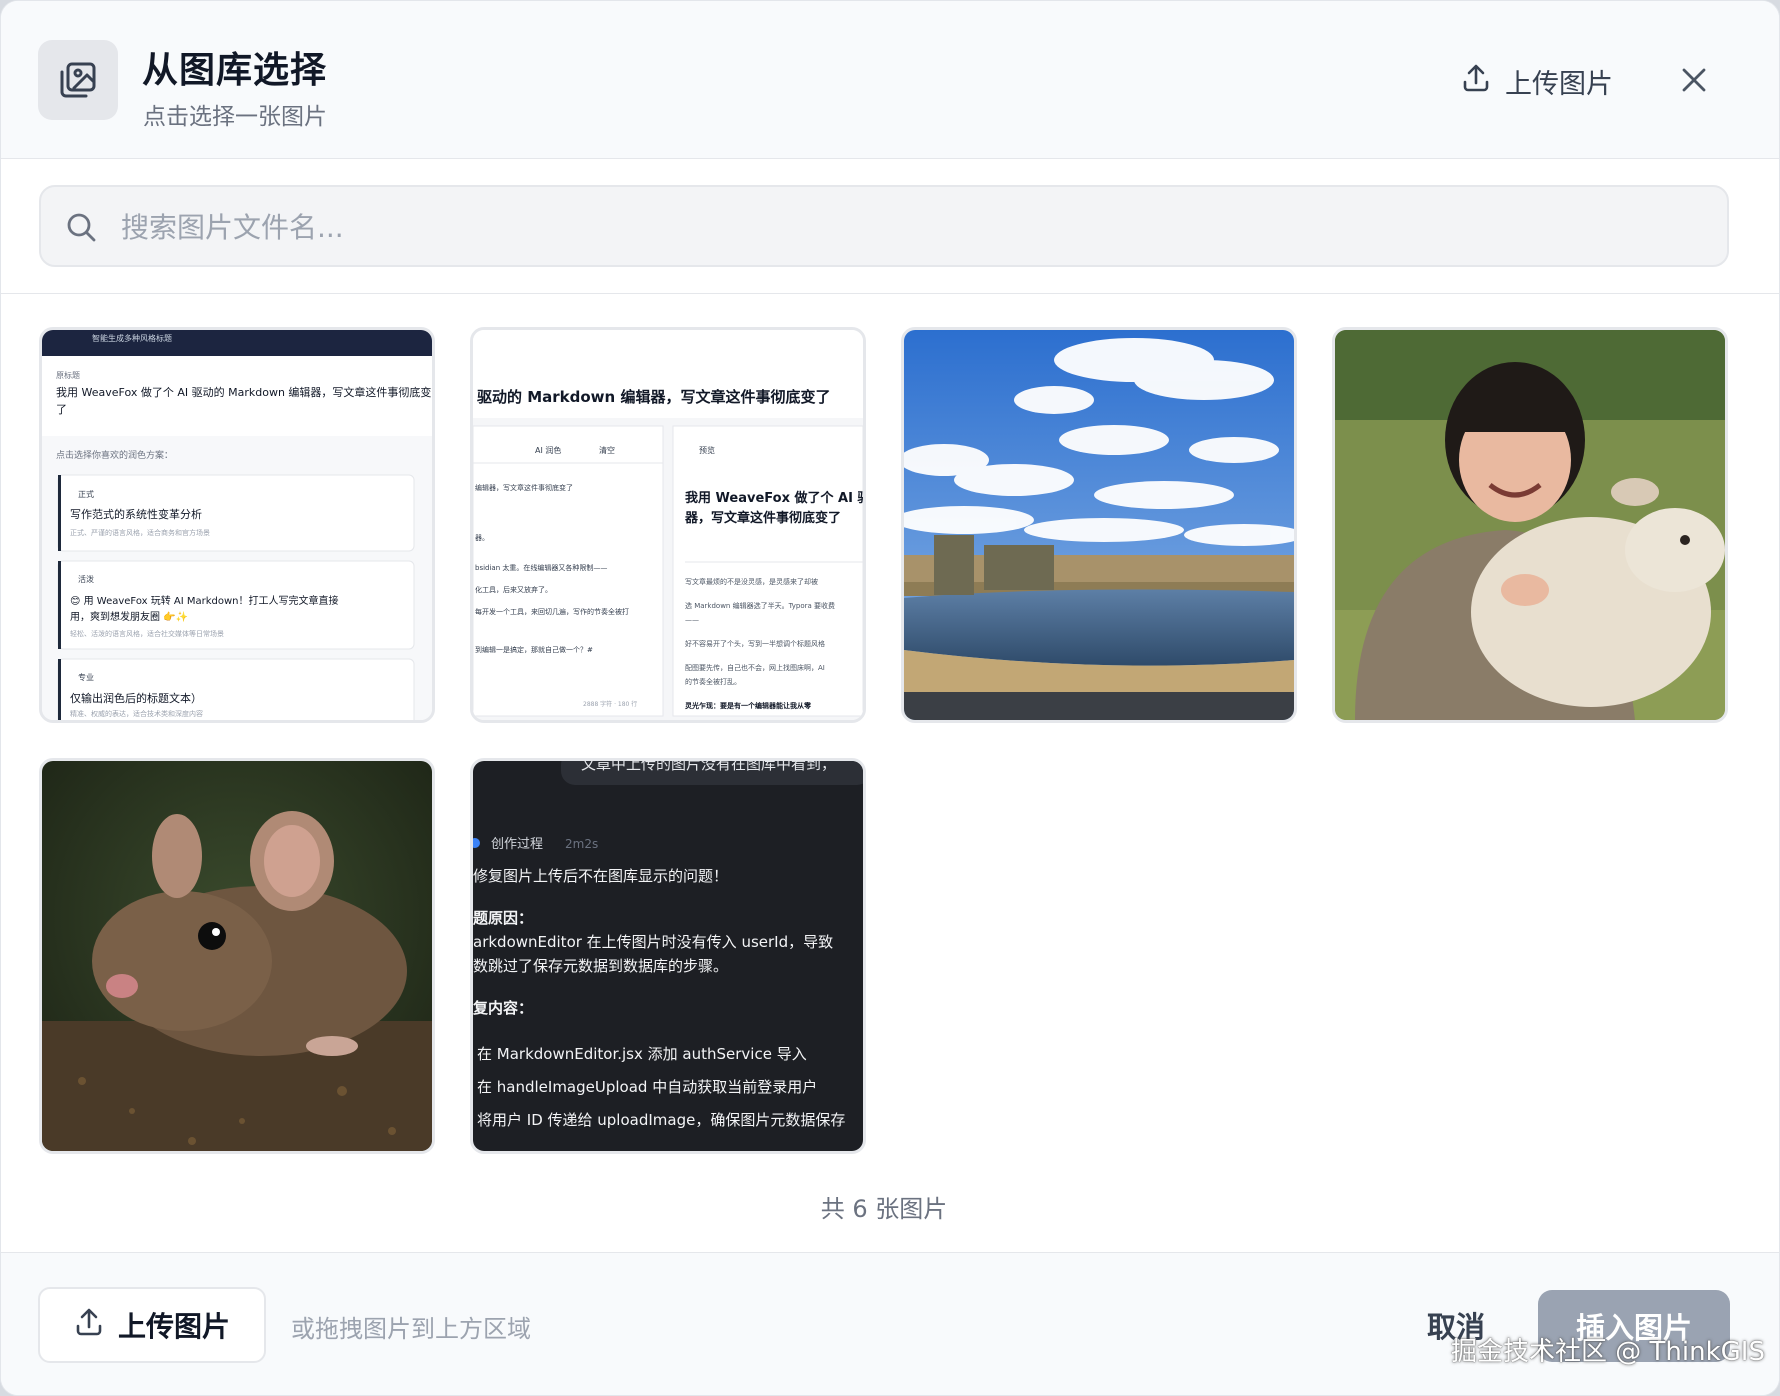  Describe the element at coordinates (760, 605) in the screenshot. I see `thumb2-r2: 选 Markdown 编辑器选了半天。Typora 要收费` at that location.